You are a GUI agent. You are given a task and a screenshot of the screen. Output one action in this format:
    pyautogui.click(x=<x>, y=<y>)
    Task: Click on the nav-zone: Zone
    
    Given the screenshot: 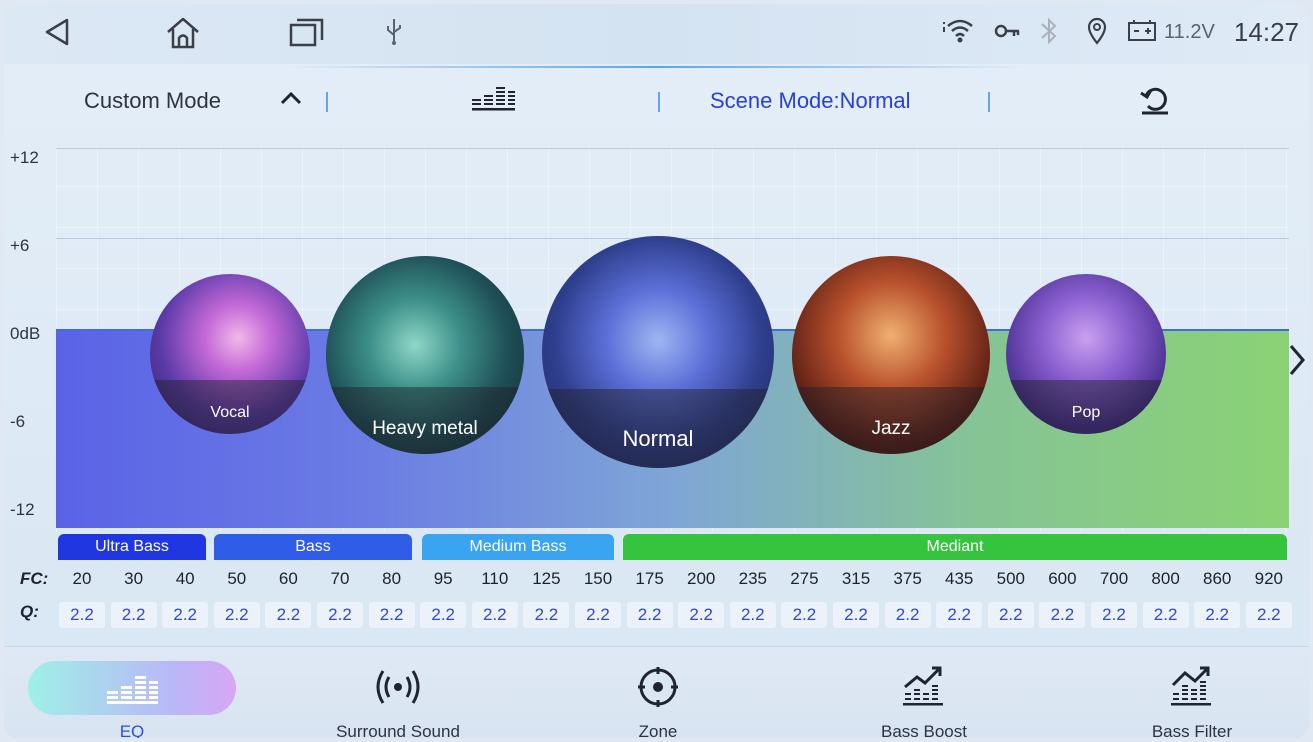 What is the action you would take?
    pyautogui.click(x=658, y=692)
    